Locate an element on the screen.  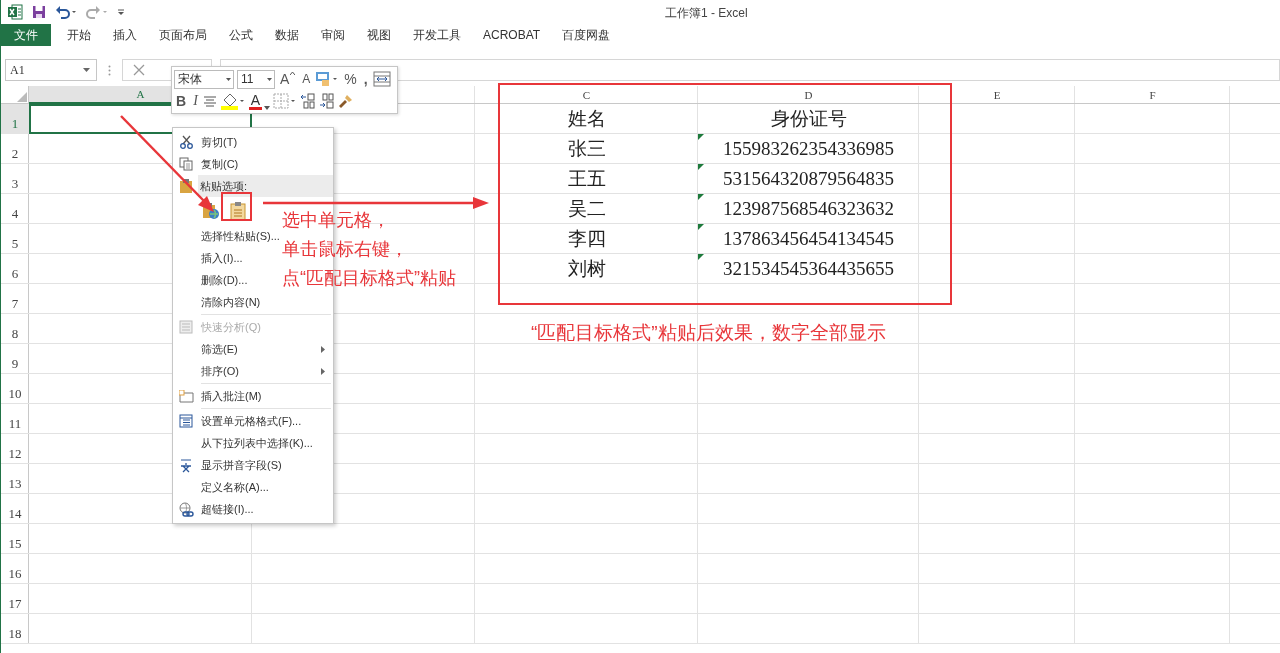
caption-text: “匹配目标格式”粘贴后效果，数字全部显示 is located at coordinates (708, 333).